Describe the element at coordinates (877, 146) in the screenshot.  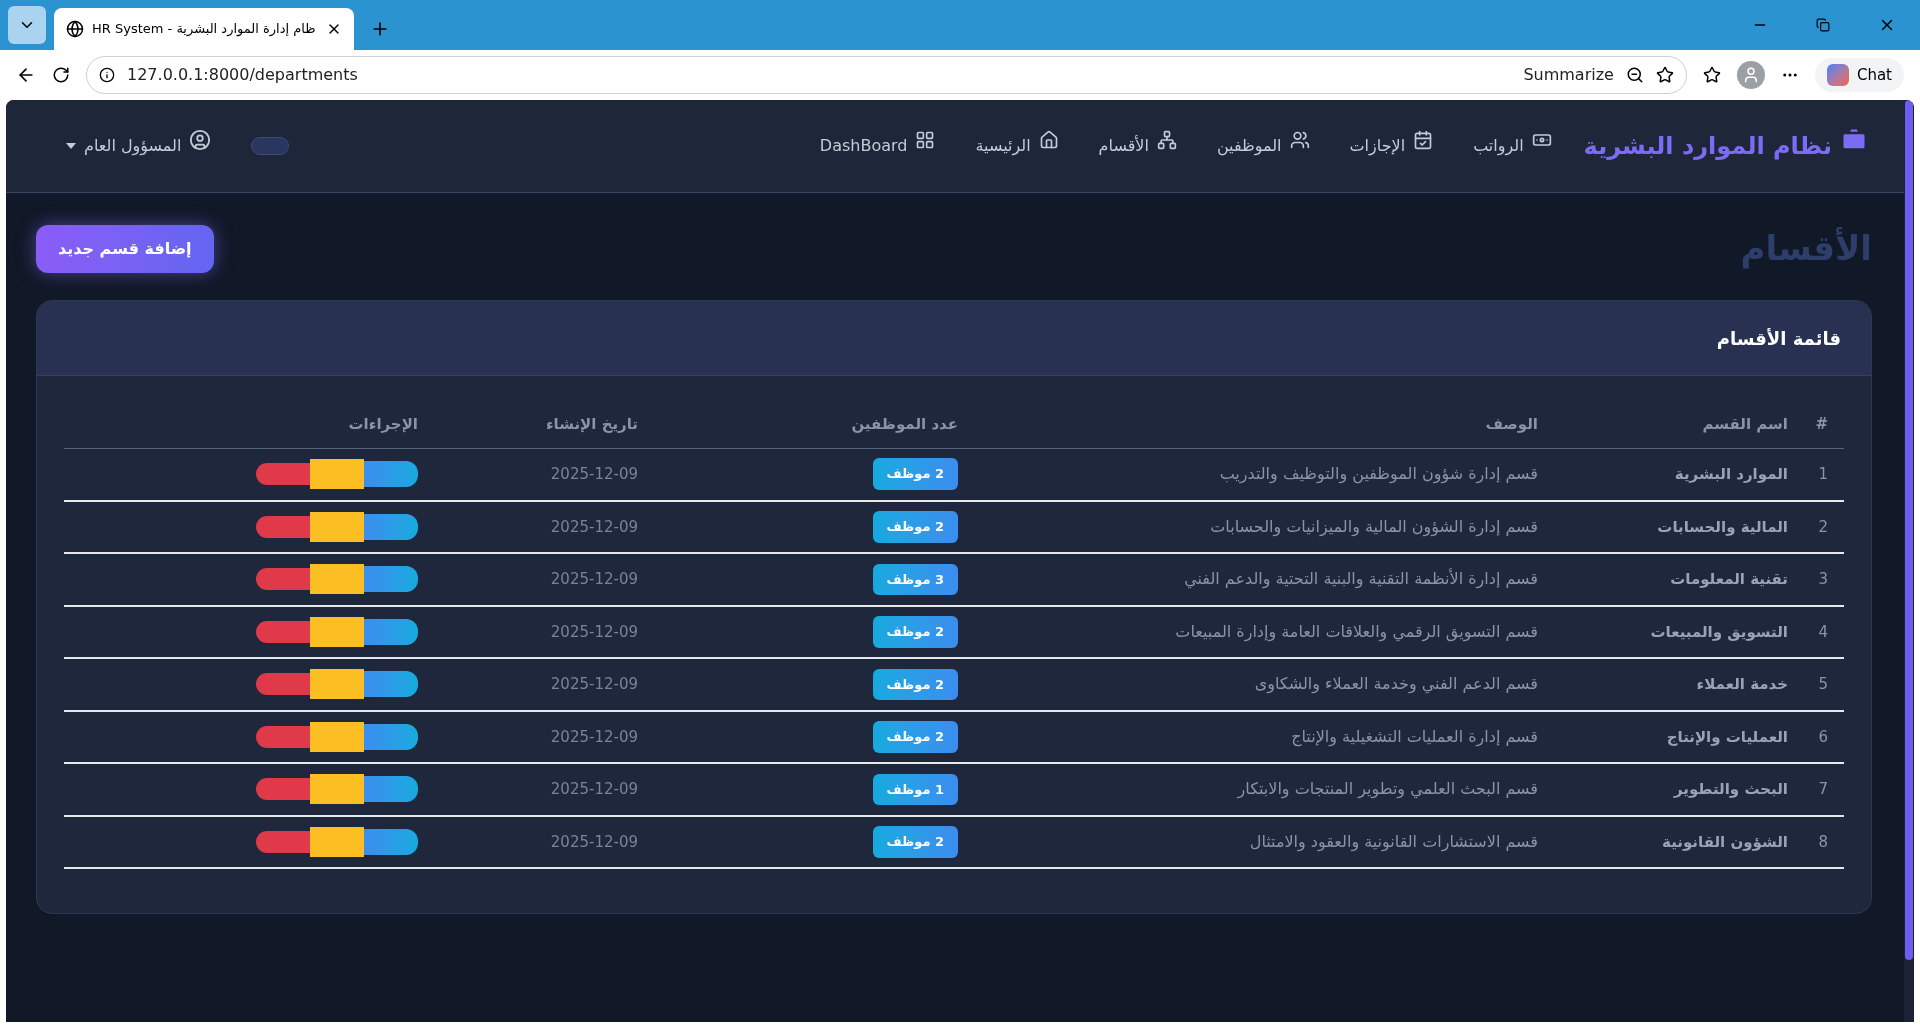
I see `nav-link: DashBoard` at that location.